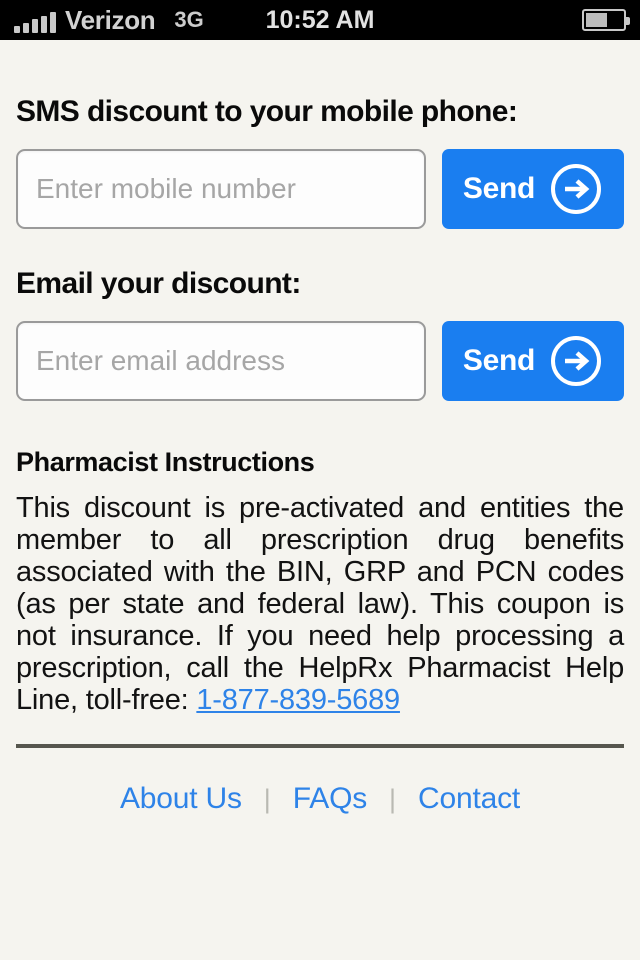 The height and width of the screenshot is (960, 640). What do you see at coordinates (499, 188) in the screenshot?
I see `sms-send-label: Send` at bounding box center [499, 188].